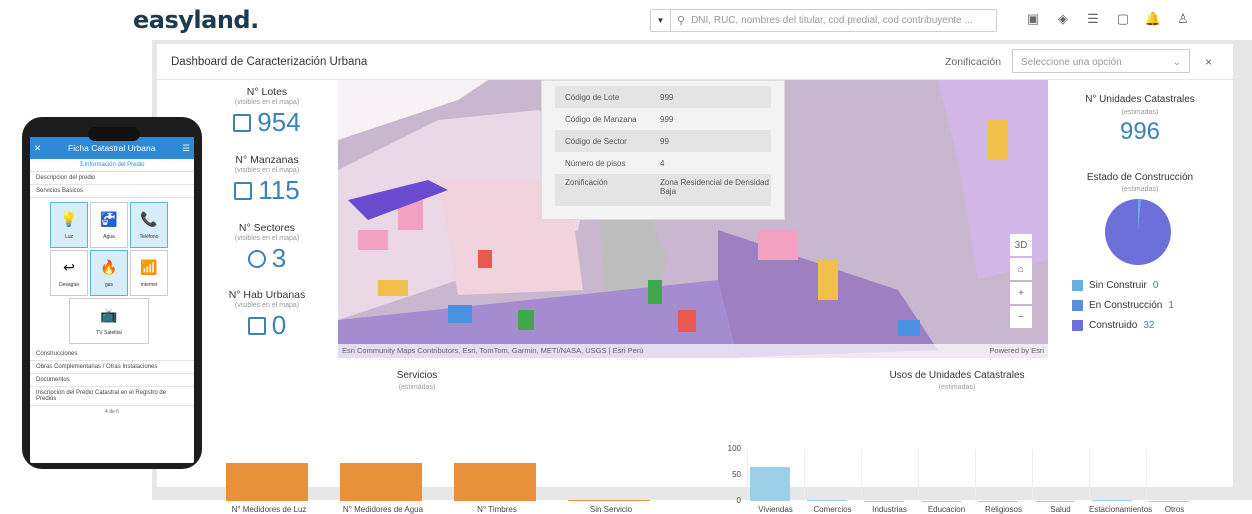  I want to click on usos-sub: (estimadas), so click(957, 387).